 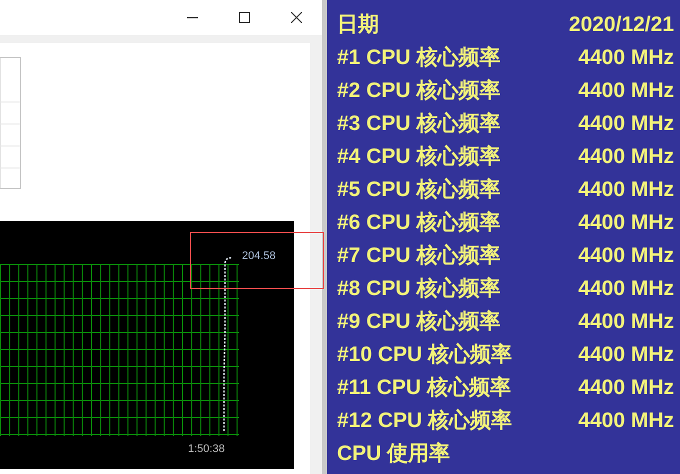 What do you see at coordinates (418, 157) in the screenshot?
I see `sensor-label: #4 CPU 核心频率` at bounding box center [418, 157].